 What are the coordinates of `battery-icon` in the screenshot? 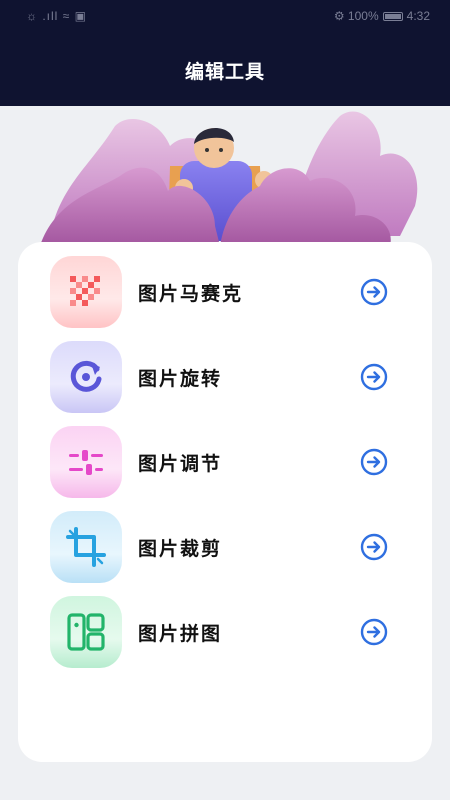 It's located at (392, 16).